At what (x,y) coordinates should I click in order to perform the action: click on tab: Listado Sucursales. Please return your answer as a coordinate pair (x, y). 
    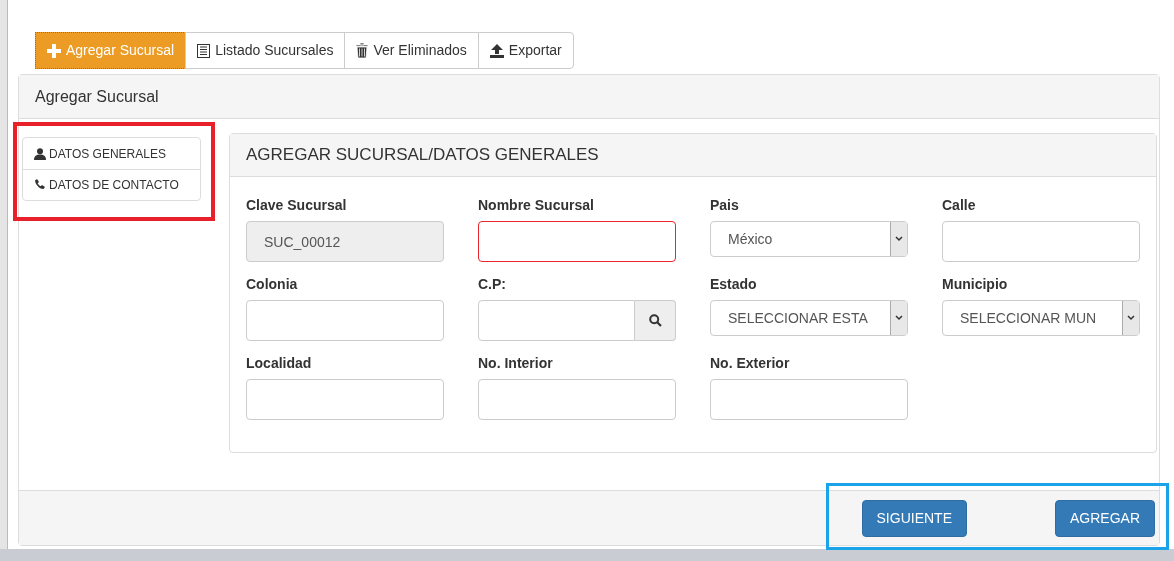
    Looking at the image, I should click on (265, 50).